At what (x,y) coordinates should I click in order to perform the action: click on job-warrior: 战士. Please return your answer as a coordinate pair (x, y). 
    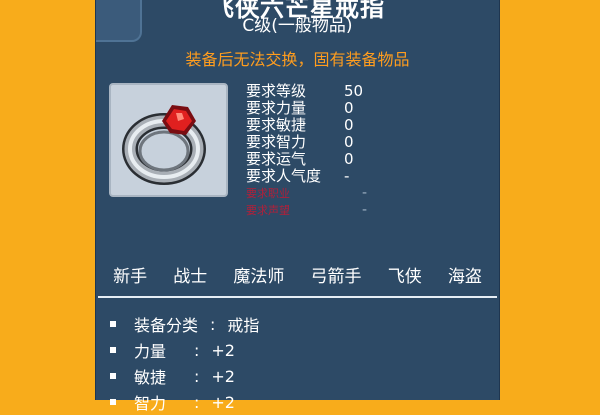
    Looking at the image, I should click on (190, 277).